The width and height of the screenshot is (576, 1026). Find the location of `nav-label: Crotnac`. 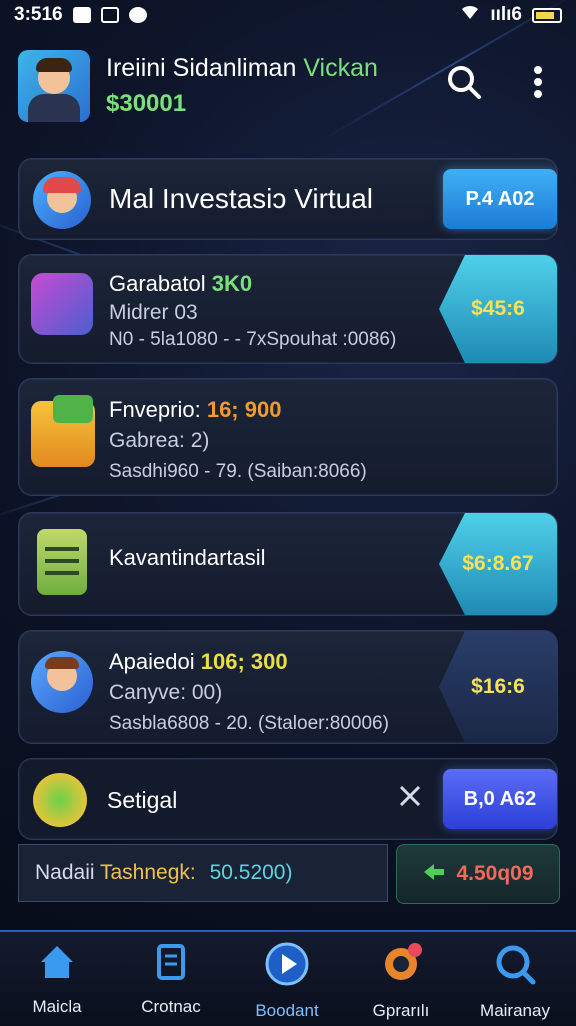

nav-label: Crotnac is located at coordinates (171, 1007).